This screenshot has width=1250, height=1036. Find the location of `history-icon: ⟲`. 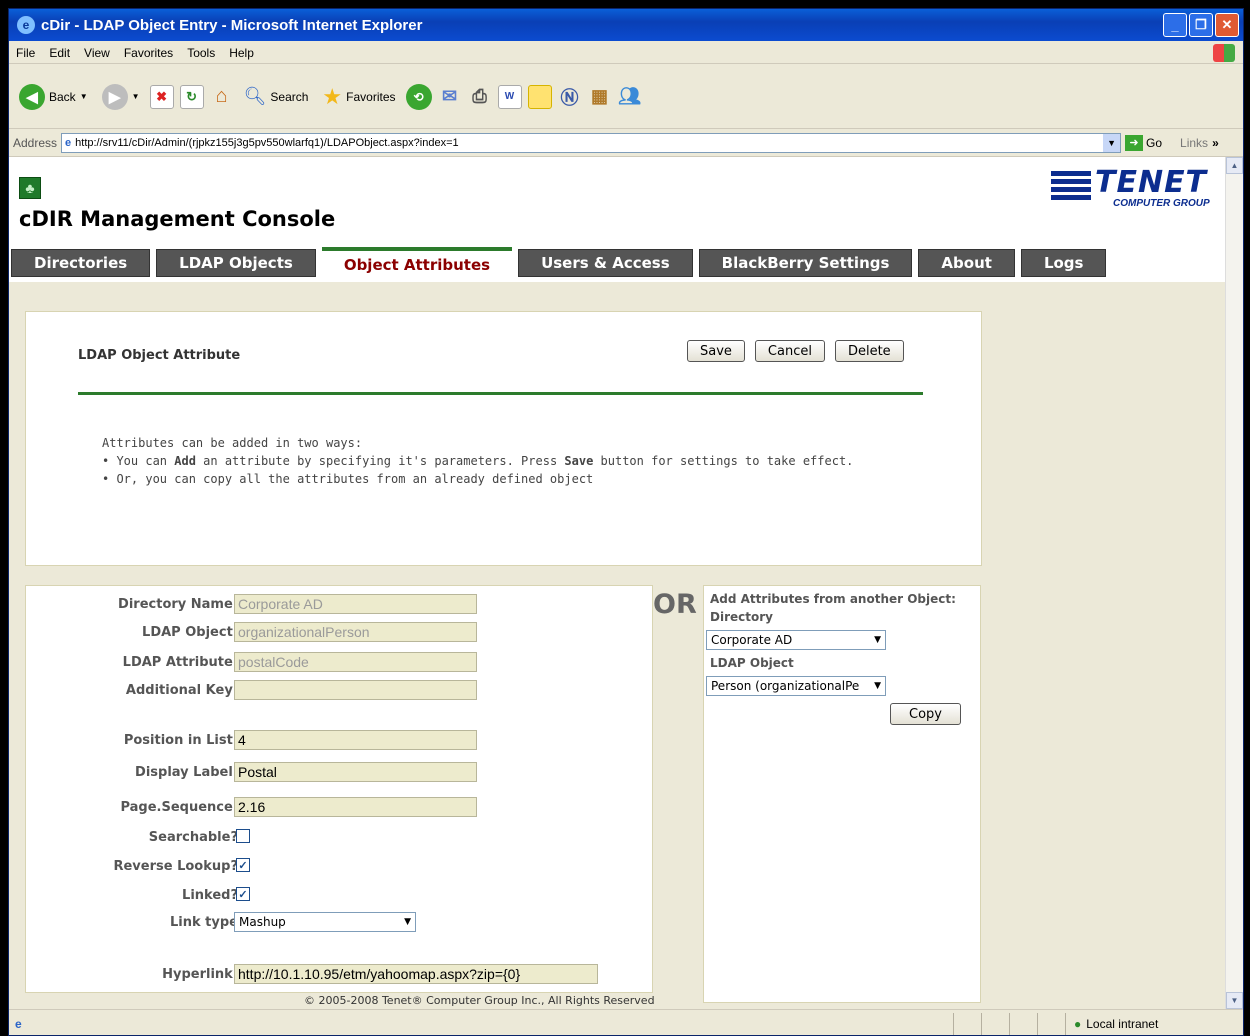

history-icon: ⟲ is located at coordinates (418, 96).